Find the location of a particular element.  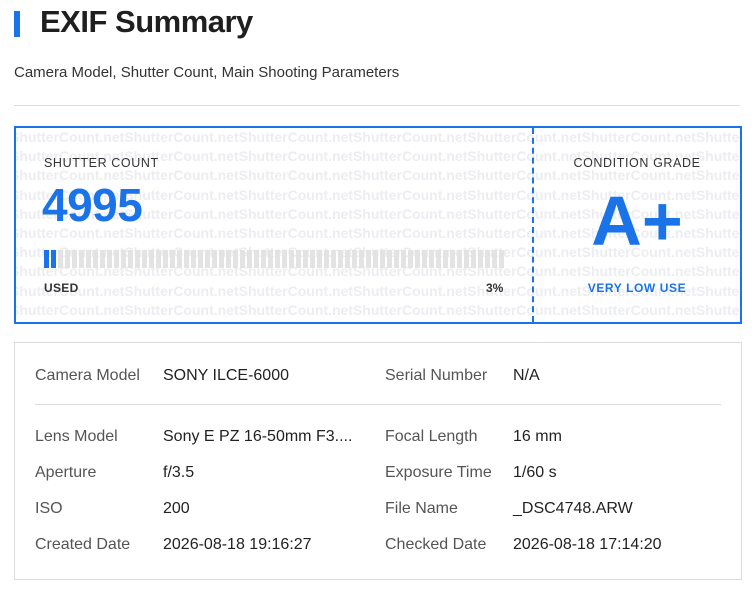

condition-grade-panel: CONDITION GRADE A+ VERY LOW USE is located at coordinates (637, 225).